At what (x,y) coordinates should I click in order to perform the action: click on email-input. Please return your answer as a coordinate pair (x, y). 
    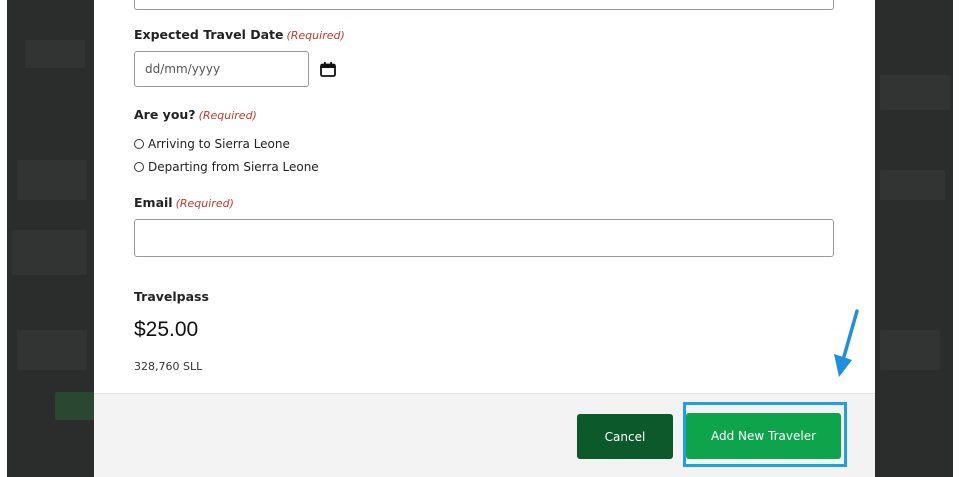
    Looking at the image, I should click on (484, 238).